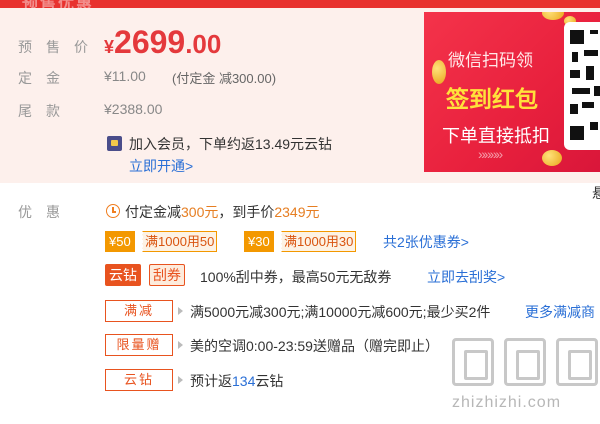 The image size is (600, 424). What do you see at coordinates (113, 211) in the screenshot?
I see `clock-icon` at bounding box center [113, 211].